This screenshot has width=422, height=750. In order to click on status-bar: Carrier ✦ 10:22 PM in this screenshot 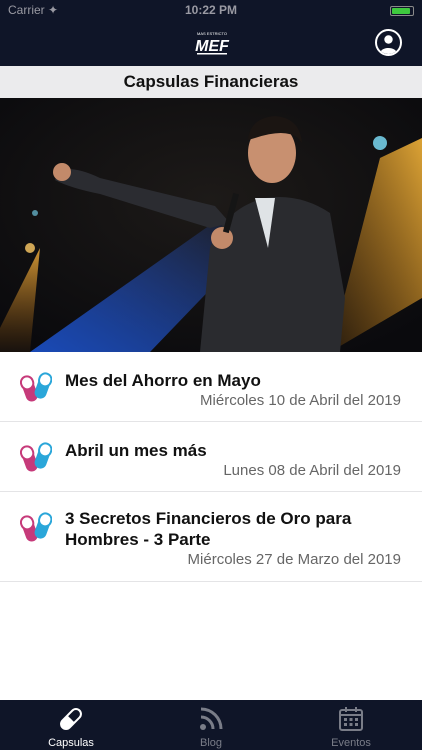, I will do `click(211, 10)`.